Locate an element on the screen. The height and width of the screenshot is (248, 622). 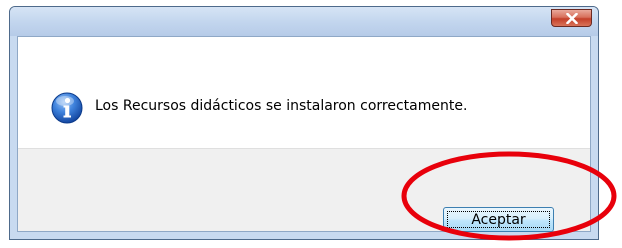
close-icon is located at coordinates (571, 18).